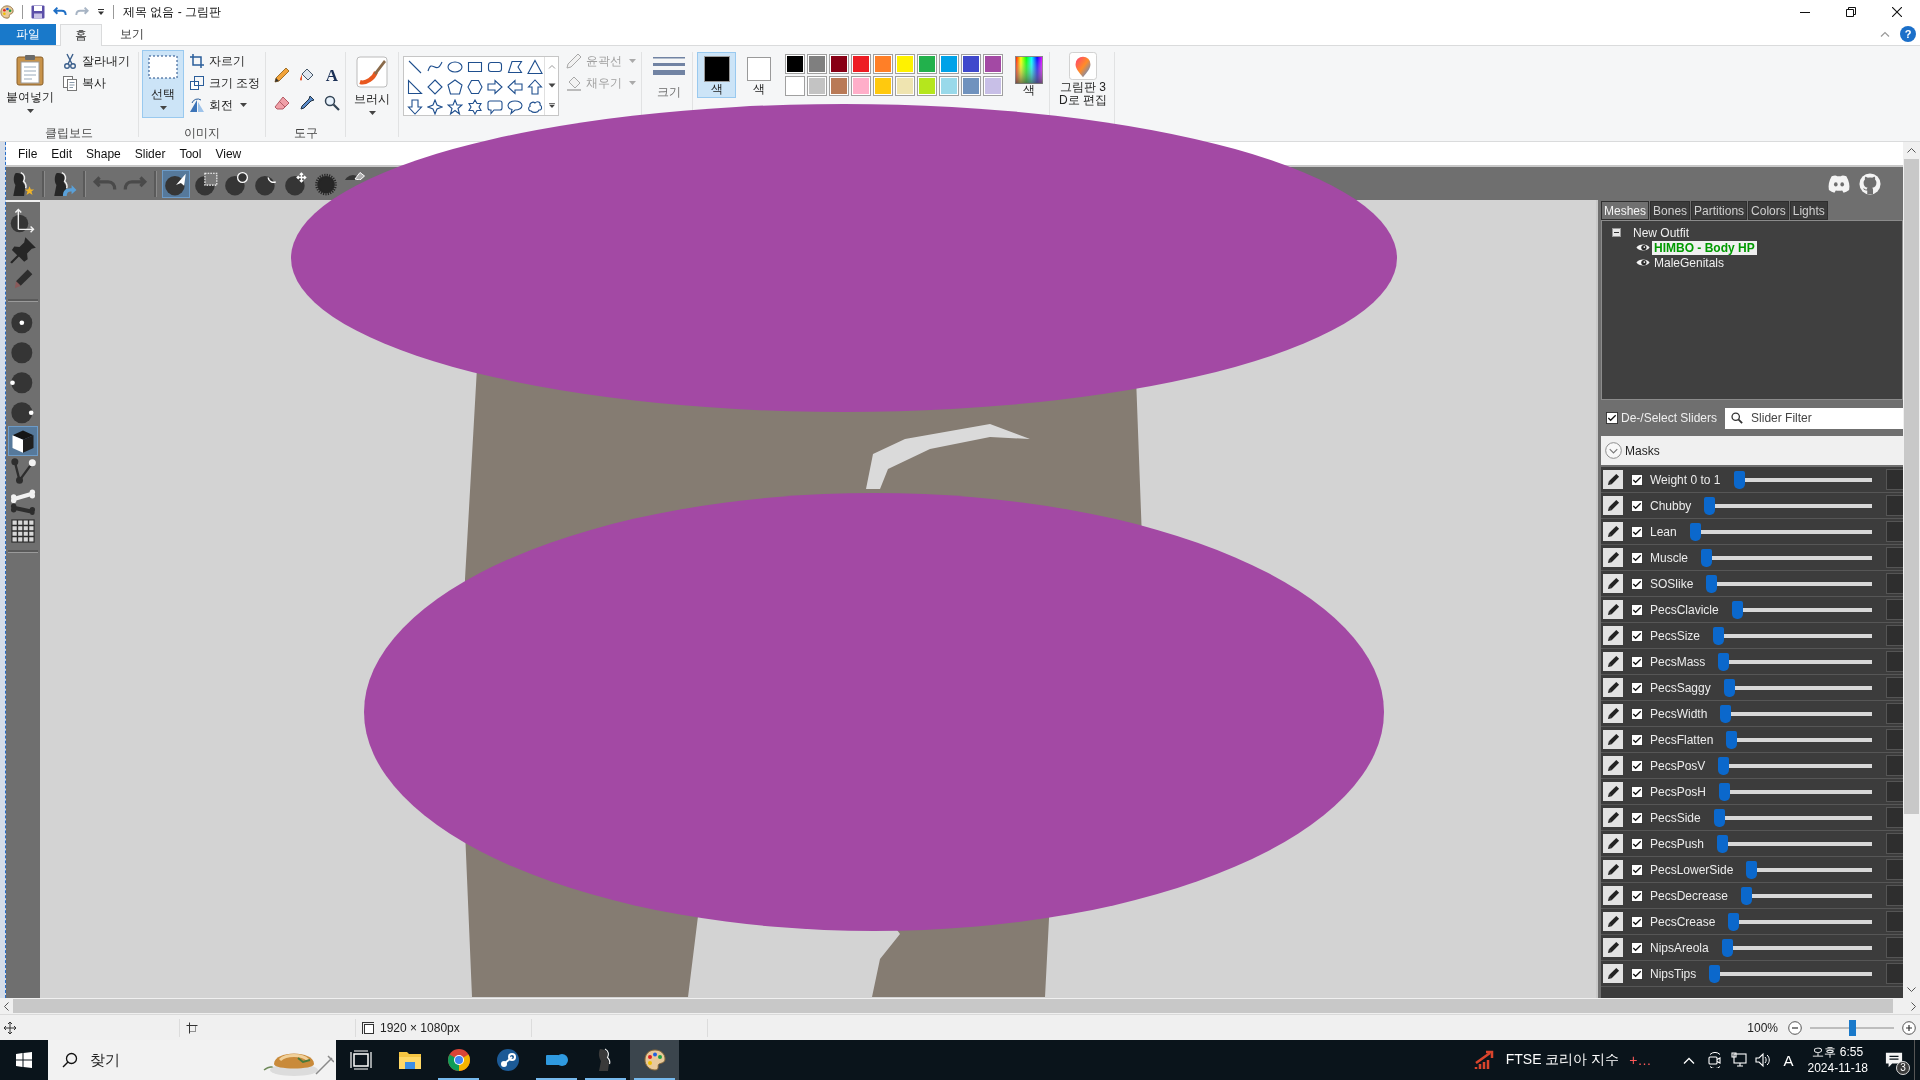 This screenshot has height=1080, width=1920. Describe the element at coordinates (163, 84) in the screenshot. I see `select-button: 선택` at that location.